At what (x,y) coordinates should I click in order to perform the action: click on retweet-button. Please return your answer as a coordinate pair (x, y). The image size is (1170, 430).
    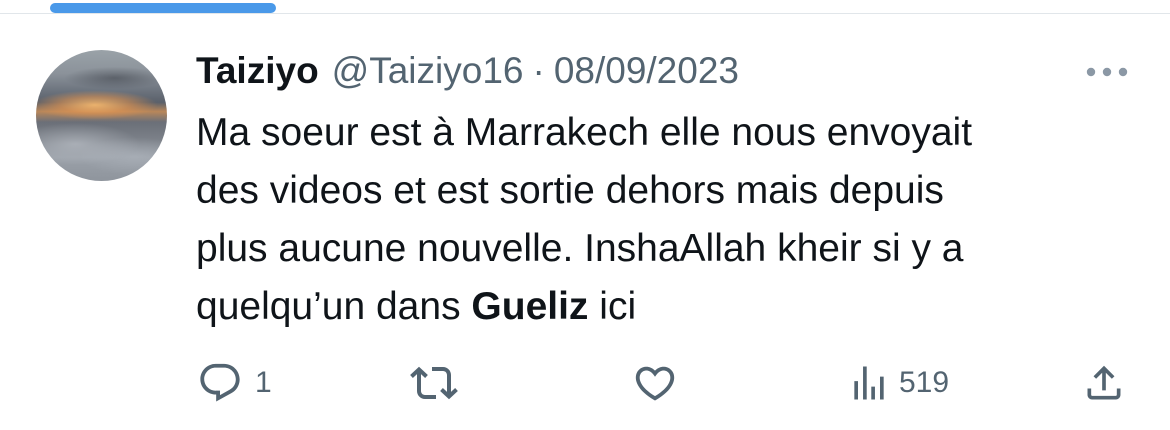
    Looking at the image, I should click on (434, 383).